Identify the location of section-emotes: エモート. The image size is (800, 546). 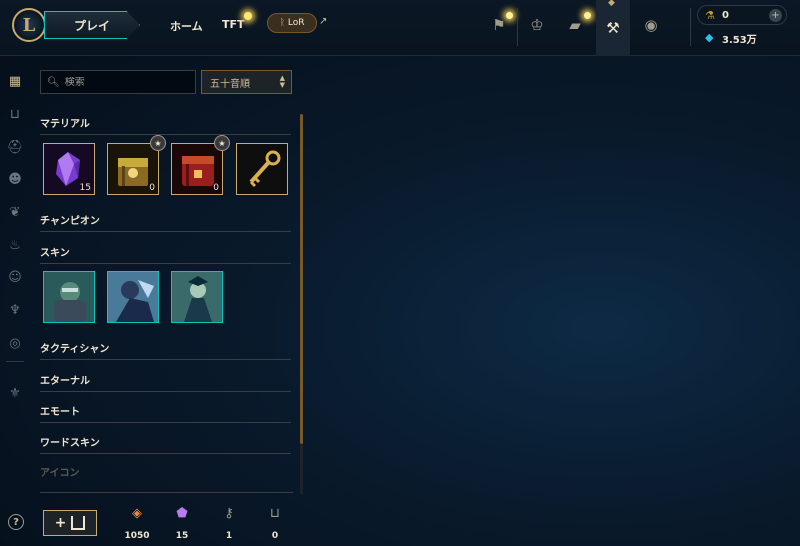
(165, 413).